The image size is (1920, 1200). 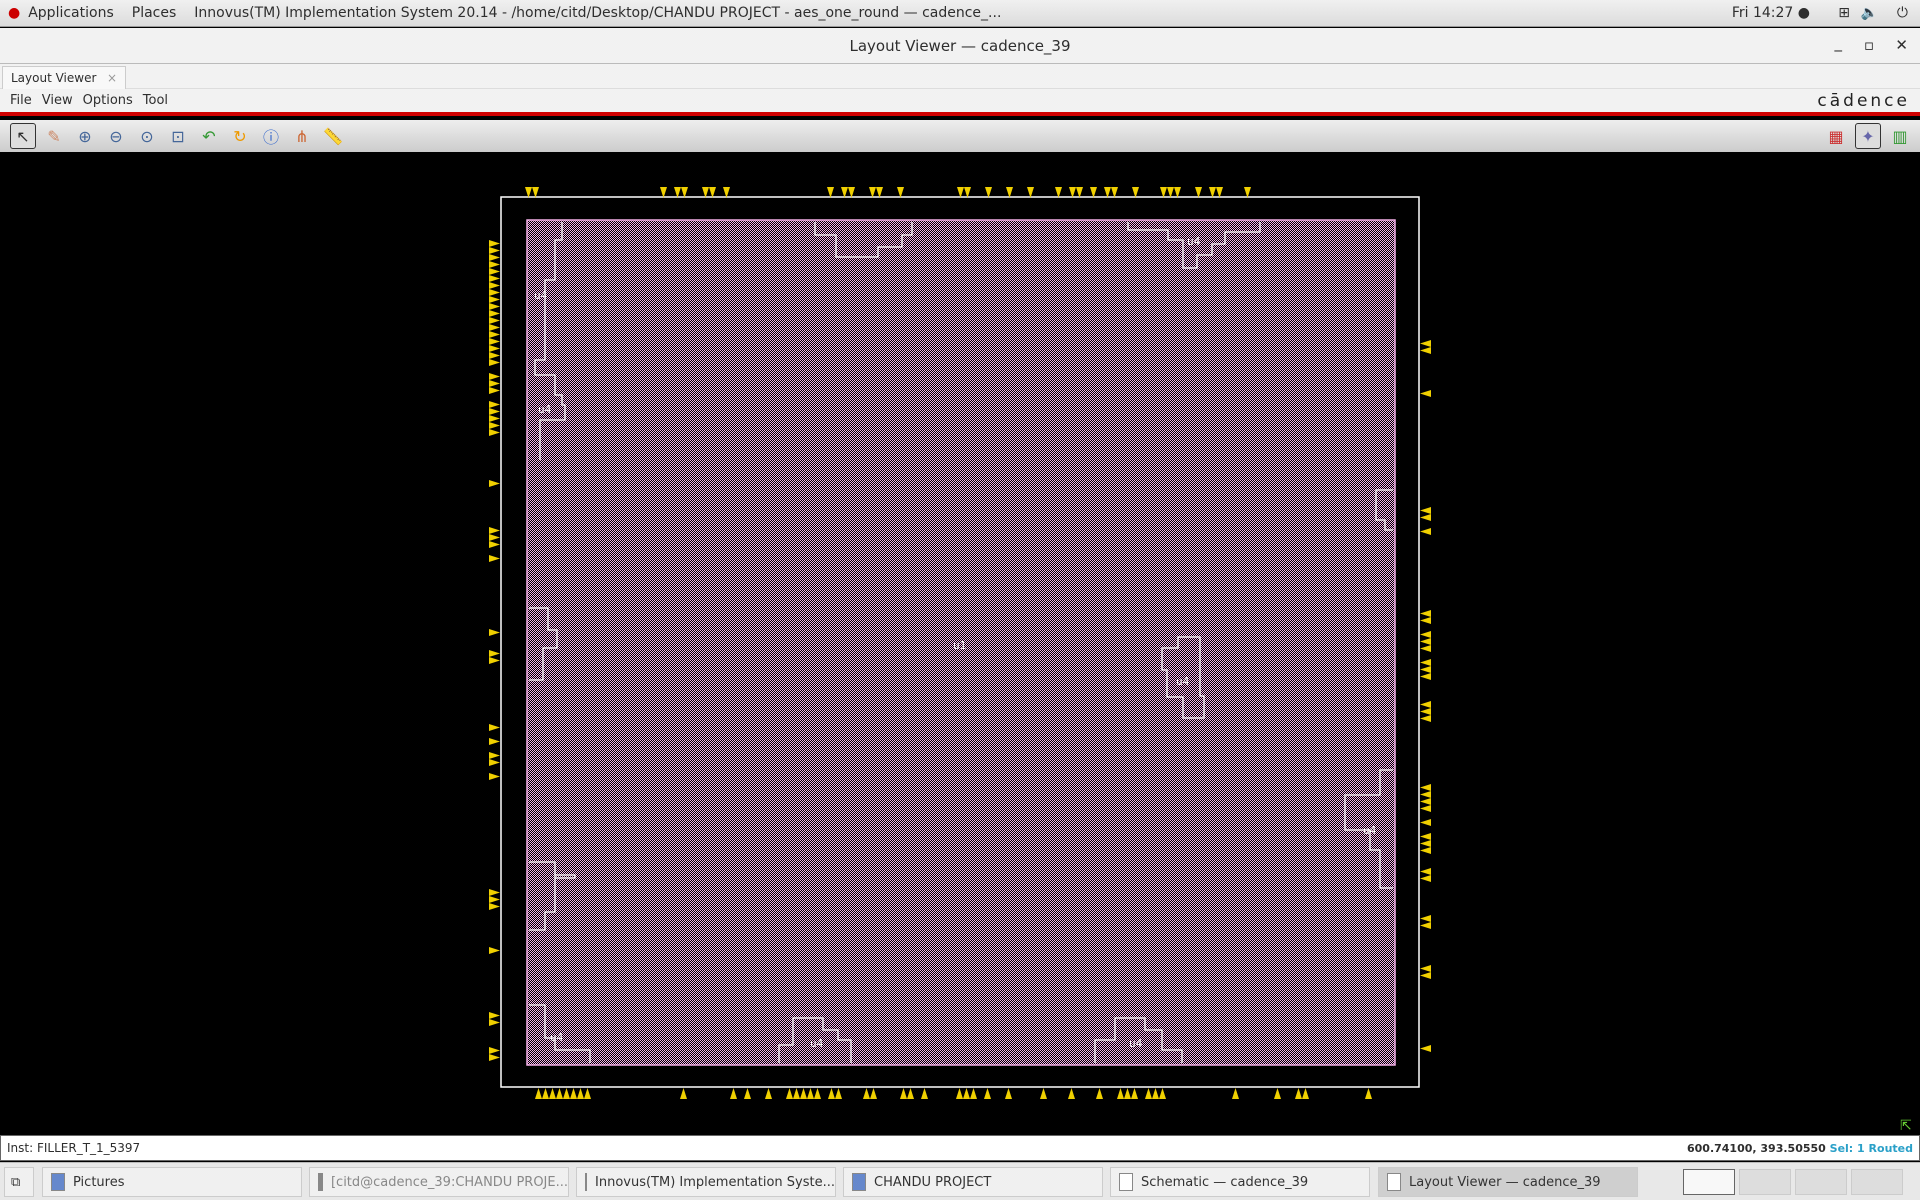 What do you see at coordinates (1240, 1182) in the screenshot?
I see `taskbar-item: Schematic — cadence_39` at bounding box center [1240, 1182].